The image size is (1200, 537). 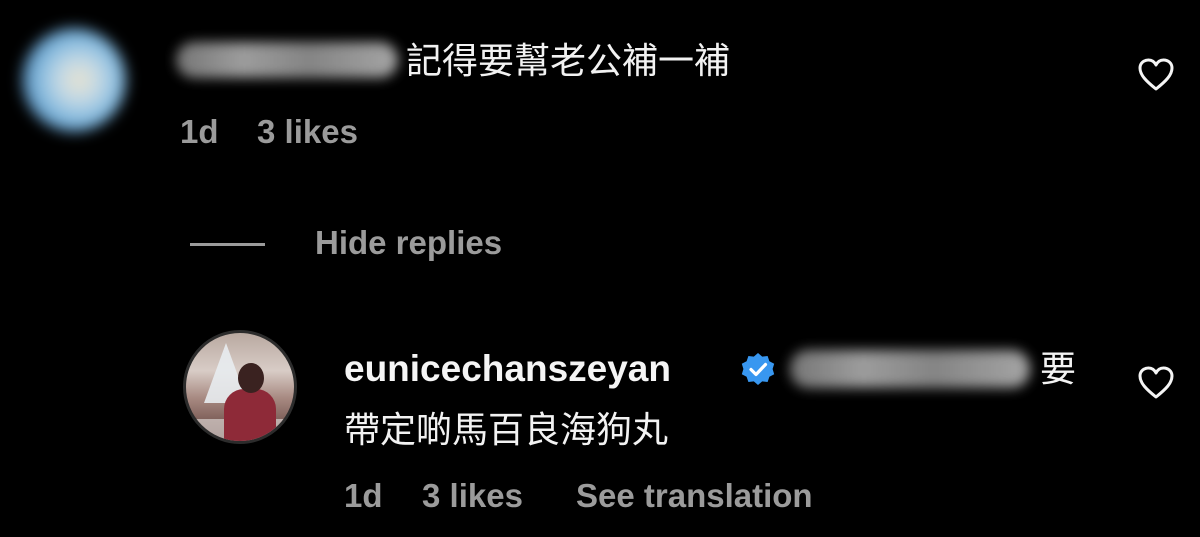 I want to click on replies-divider, so click(x=227, y=244).